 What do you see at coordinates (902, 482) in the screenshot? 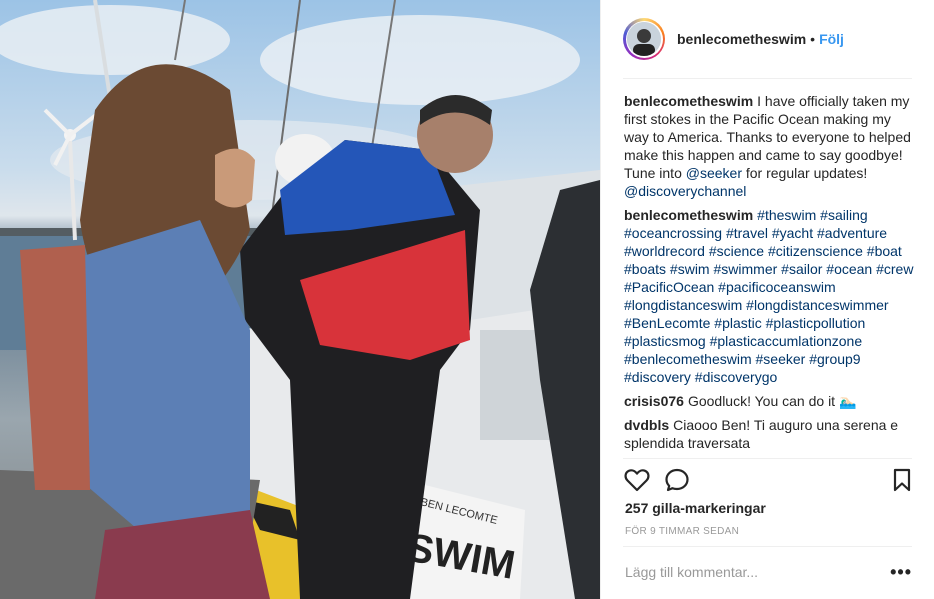
I see `bookmark-icon` at bounding box center [902, 482].